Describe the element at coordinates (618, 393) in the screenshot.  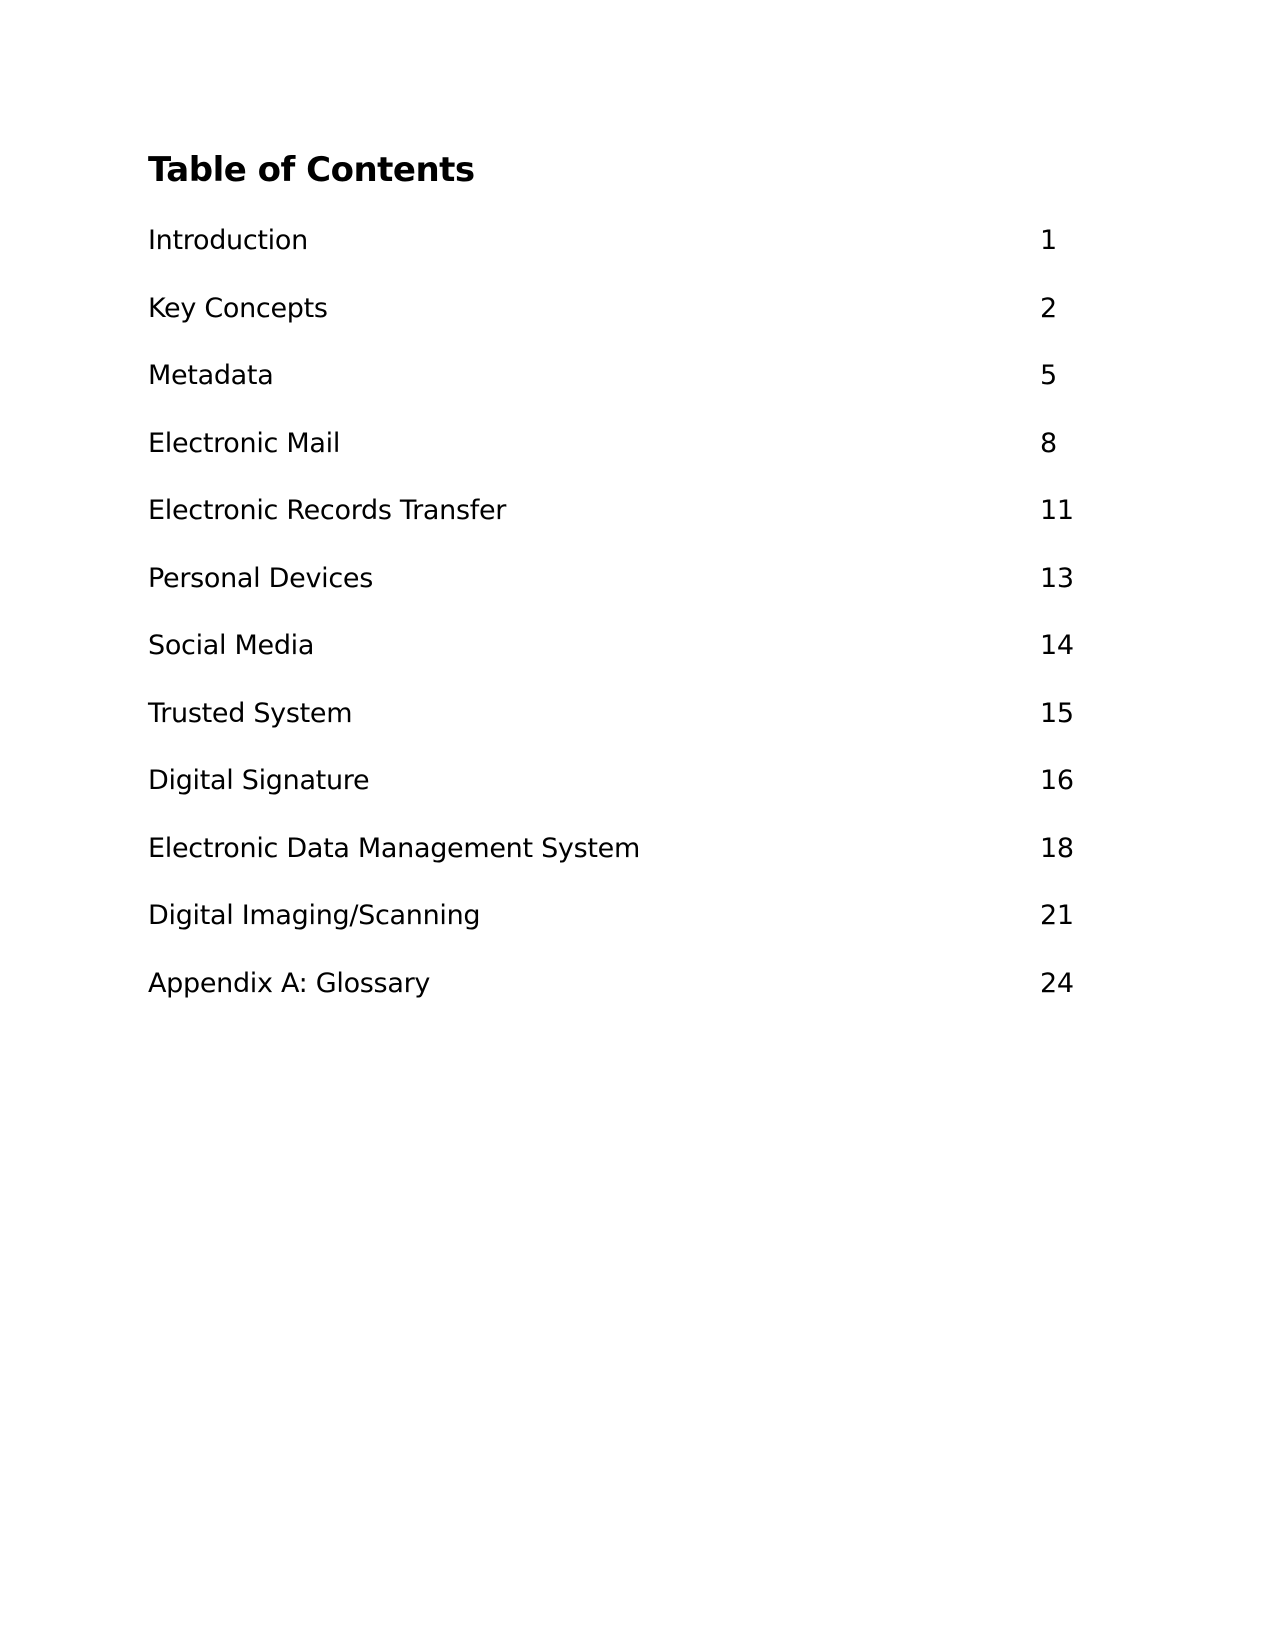
I see `toc-entry: Metadata 5` at that location.